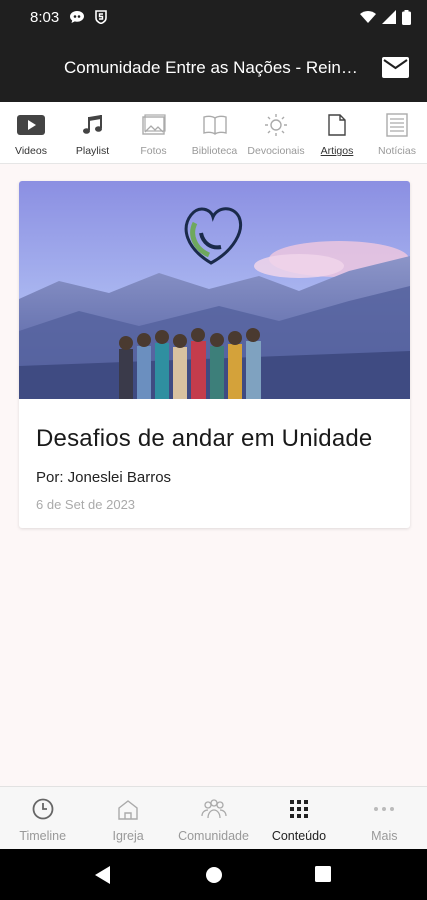 The image size is (427, 900). What do you see at coordinates (213, 17) in the screenshot?
I see `status-bar: 8:03` at bounding box center [213, 17].